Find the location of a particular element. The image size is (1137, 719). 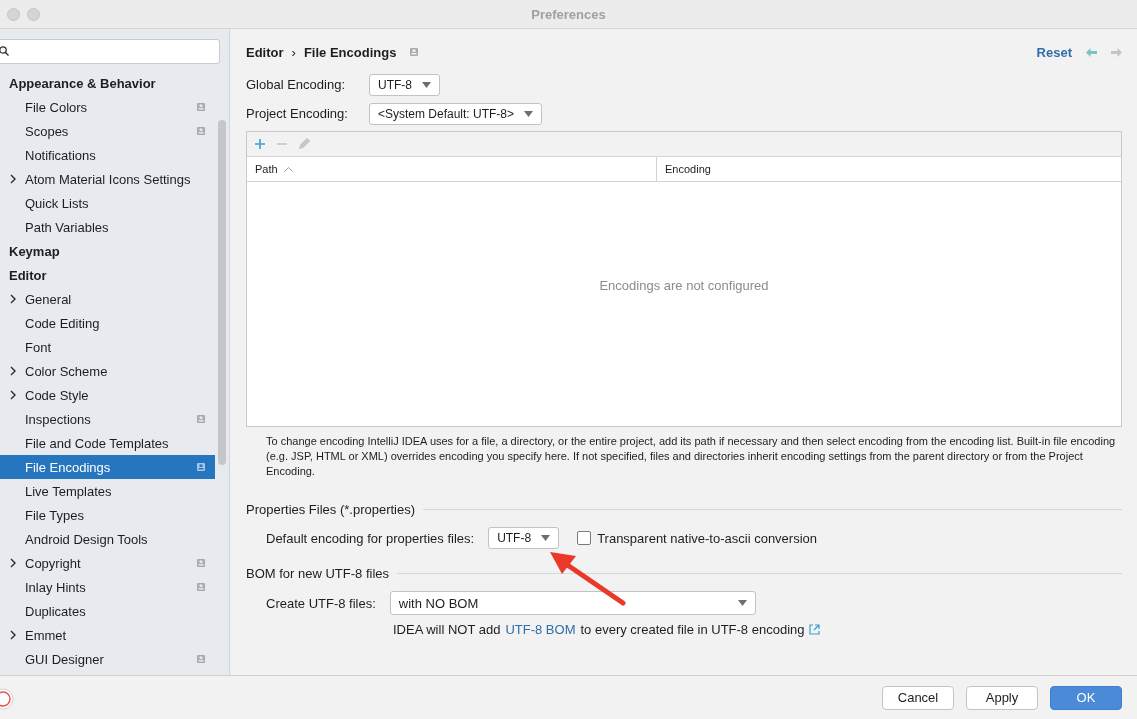

section-title: BOM for new UTF-8 files is located at coordinates (318, 573).